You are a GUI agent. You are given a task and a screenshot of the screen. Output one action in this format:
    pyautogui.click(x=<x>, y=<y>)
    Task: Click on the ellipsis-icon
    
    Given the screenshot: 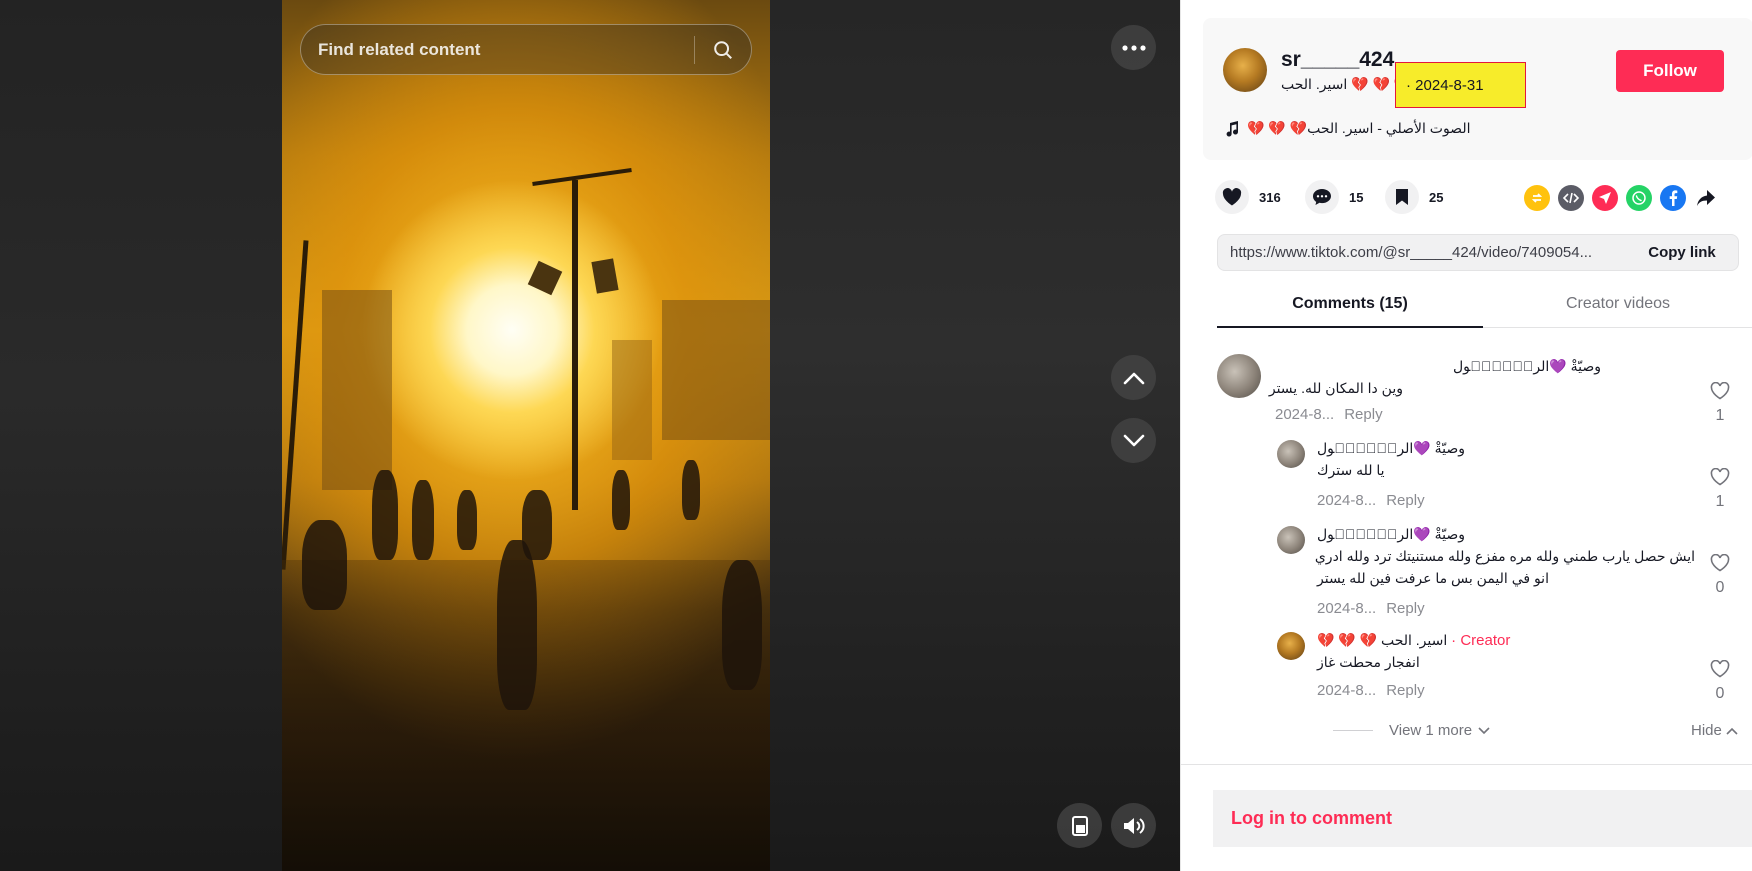 What is the action you would take?
    pyautogui.click(x=1133, y=47)
    